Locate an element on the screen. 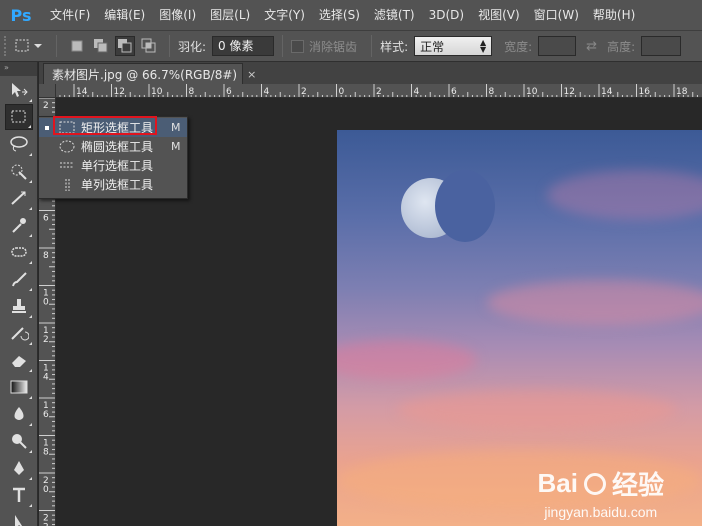  annotation-highlight-box is located at coordinates (105, 125).